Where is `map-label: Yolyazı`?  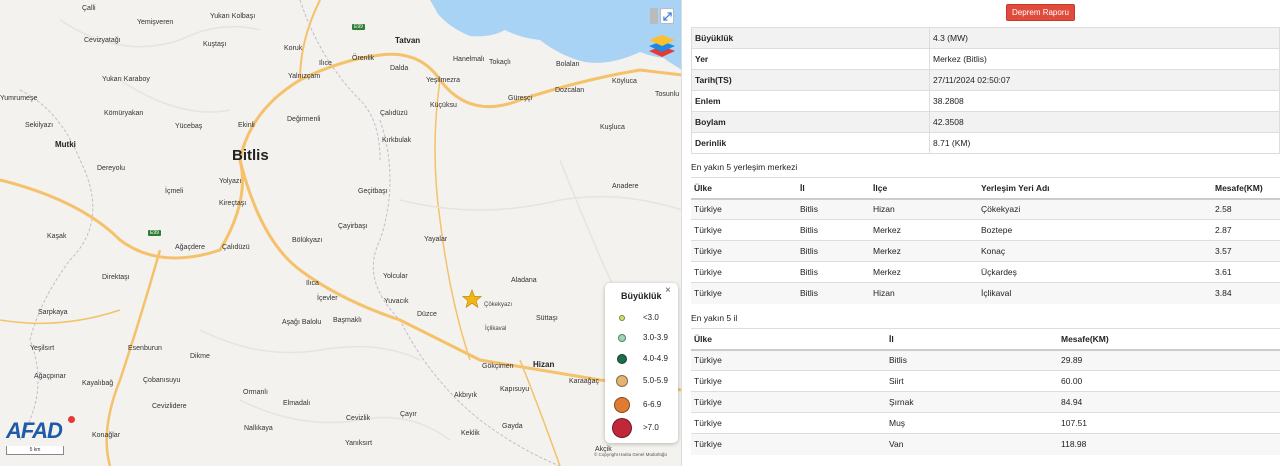
map-label: Yolyazı is located at coordinates (230, 181).